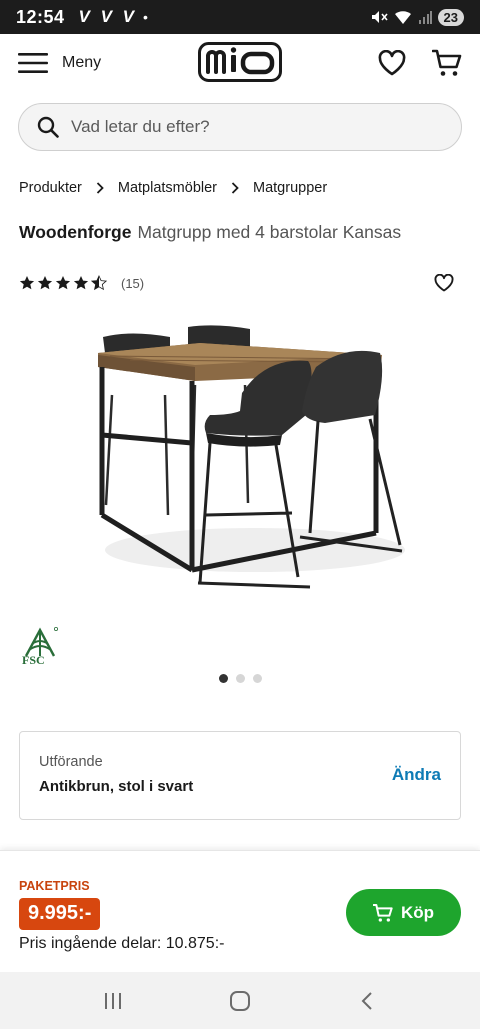 The width and height of the screenshot is (480, 1029). I want to click on breadcrumb: Produkter Matplatsmöbler Matgrupper, so click(173, 188).